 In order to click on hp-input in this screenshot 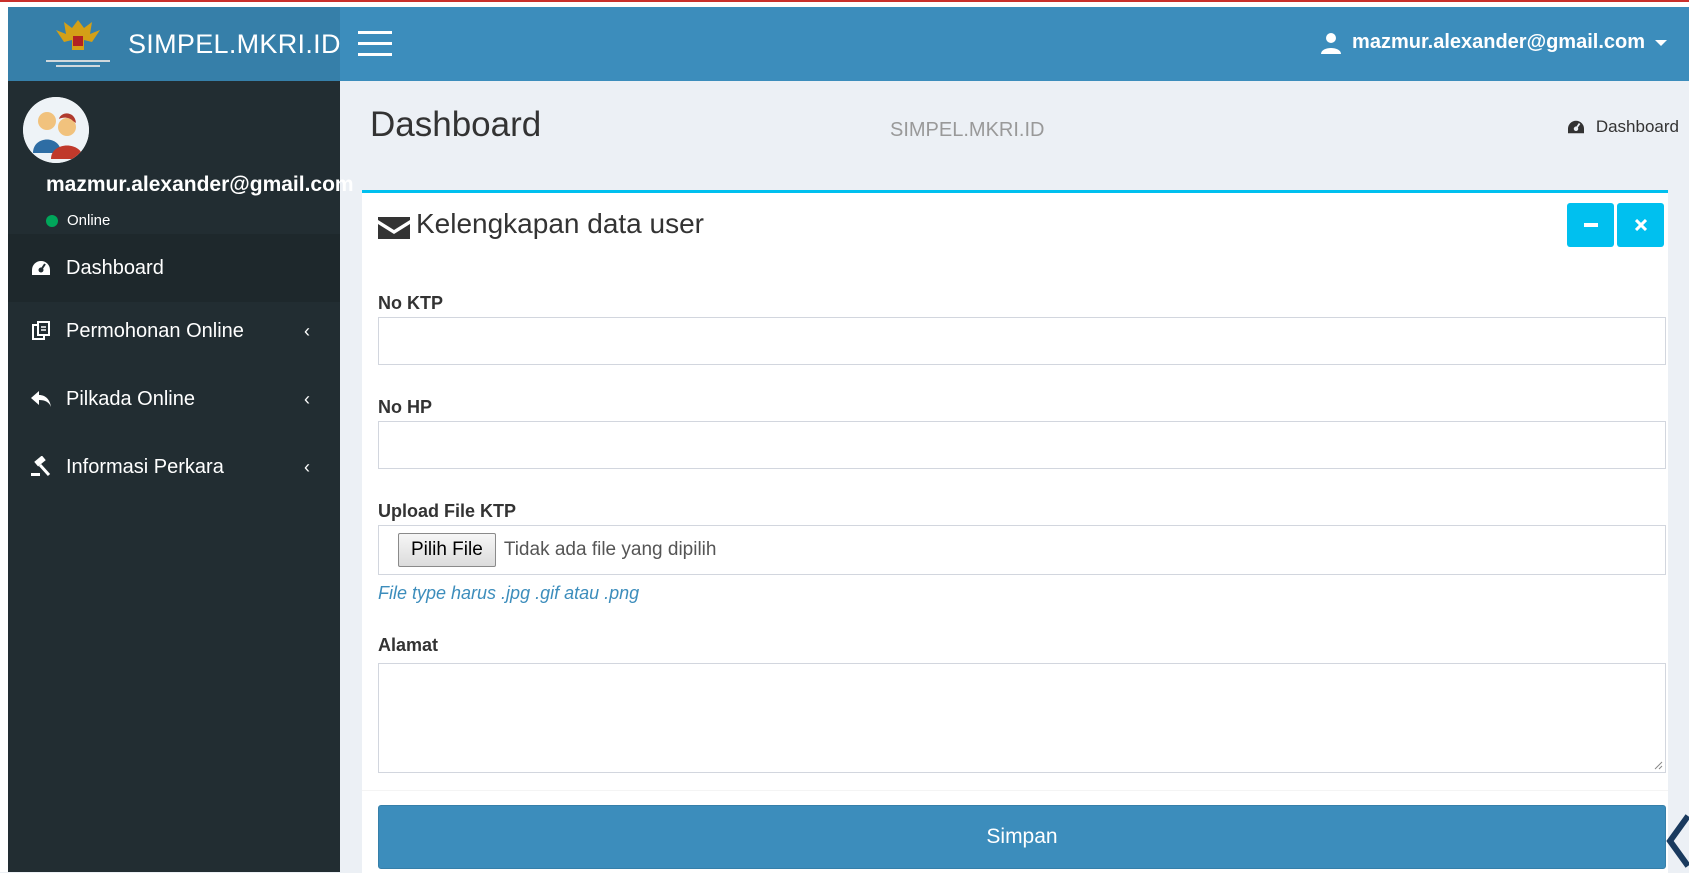, I will do `click(1022, 445)`.